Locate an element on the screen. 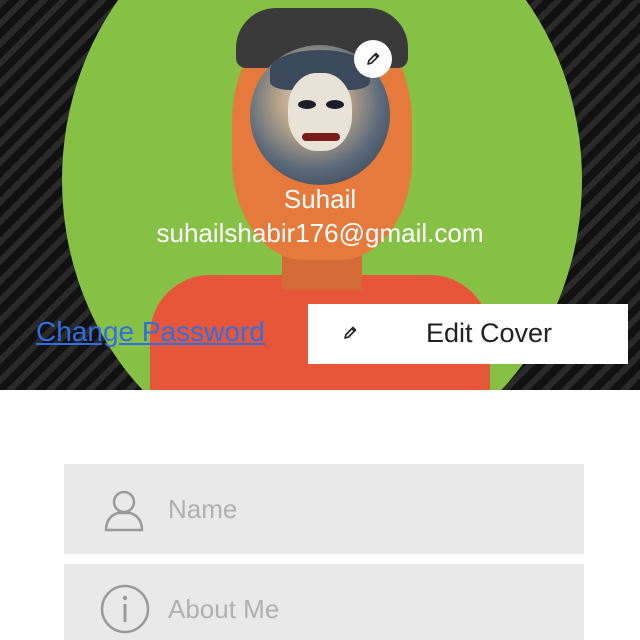 This screenshot has height=640, width=640. avatar-left-eye is located at coordinates (307, 104).